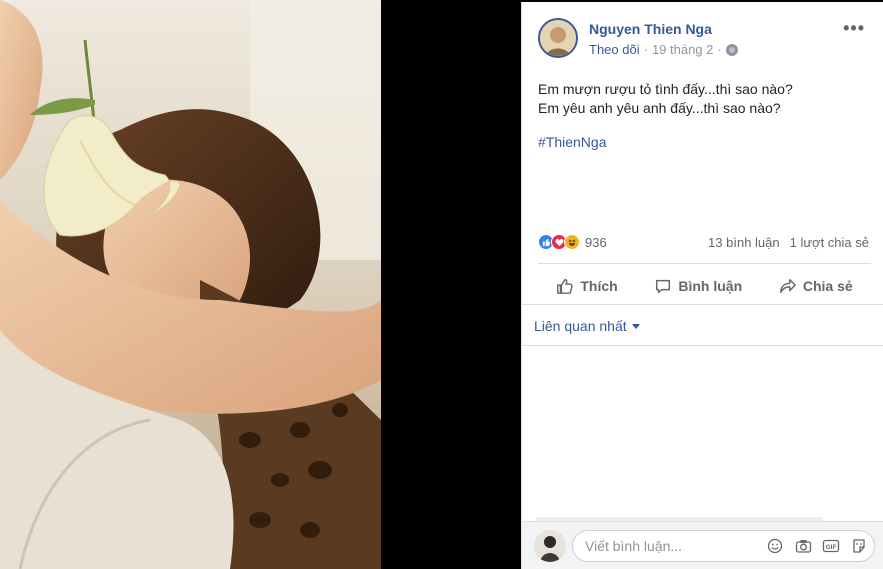 Image resolution: width=883 pixels, height=569 pixels. I want to click on author-avatar, so click(558, 38).